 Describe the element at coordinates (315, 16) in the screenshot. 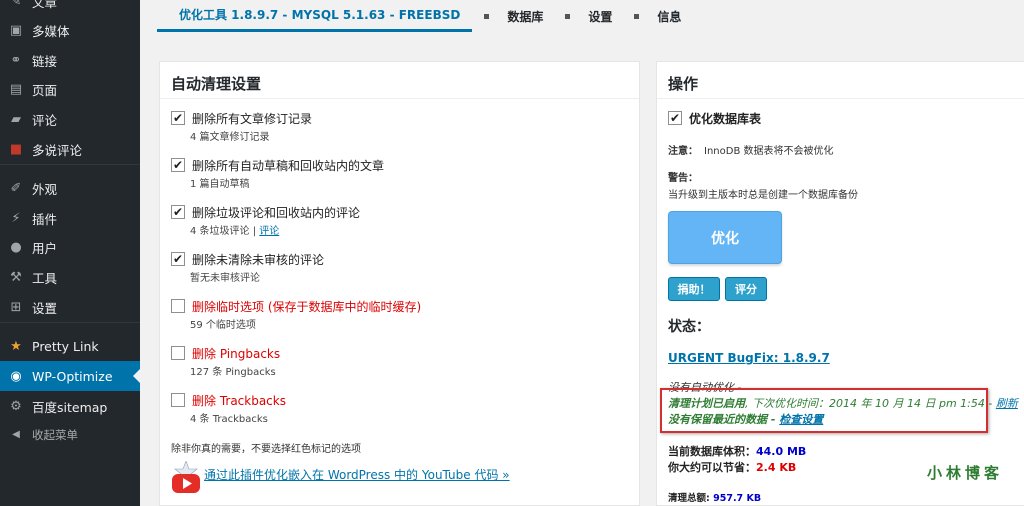

I see `tab-optimizer: 优化工具 1.8.9.7 - MYSQL 5.1.63 - FREEBSD` at that location.